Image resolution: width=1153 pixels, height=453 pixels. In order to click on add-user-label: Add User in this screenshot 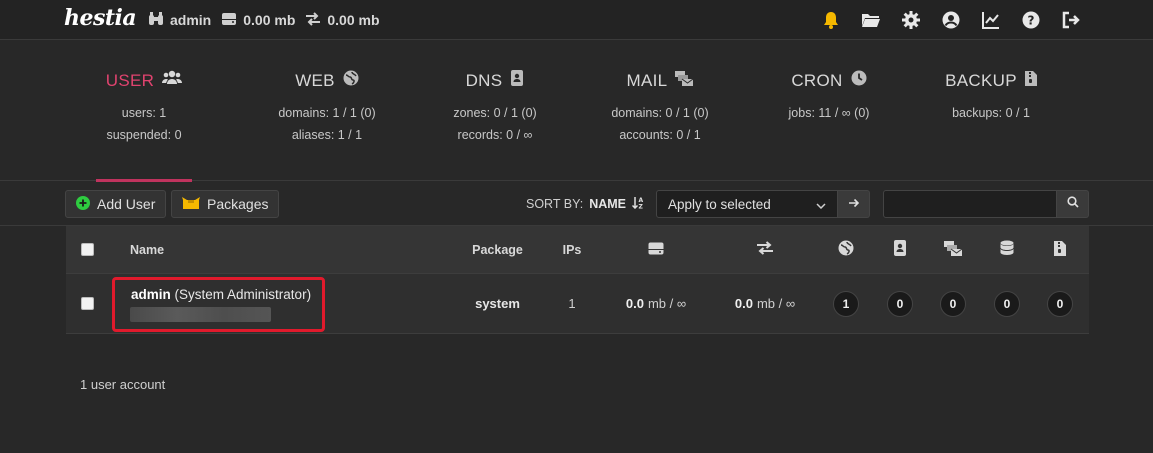, I will do `click(126, 204)`.